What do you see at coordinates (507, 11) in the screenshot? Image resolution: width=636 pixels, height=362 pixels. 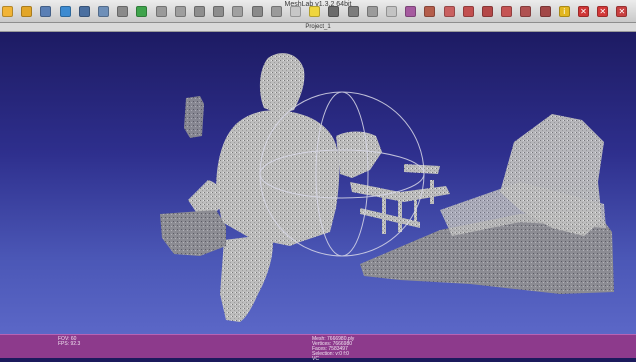 I see `select-connected-icon` at bounding box center [507, 11].